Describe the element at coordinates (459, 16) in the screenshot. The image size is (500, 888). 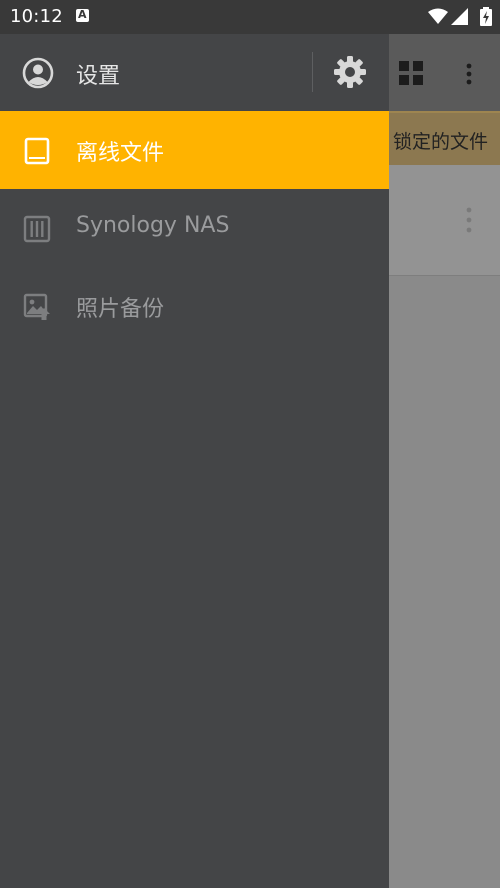
I see `signal-icon` at that location.